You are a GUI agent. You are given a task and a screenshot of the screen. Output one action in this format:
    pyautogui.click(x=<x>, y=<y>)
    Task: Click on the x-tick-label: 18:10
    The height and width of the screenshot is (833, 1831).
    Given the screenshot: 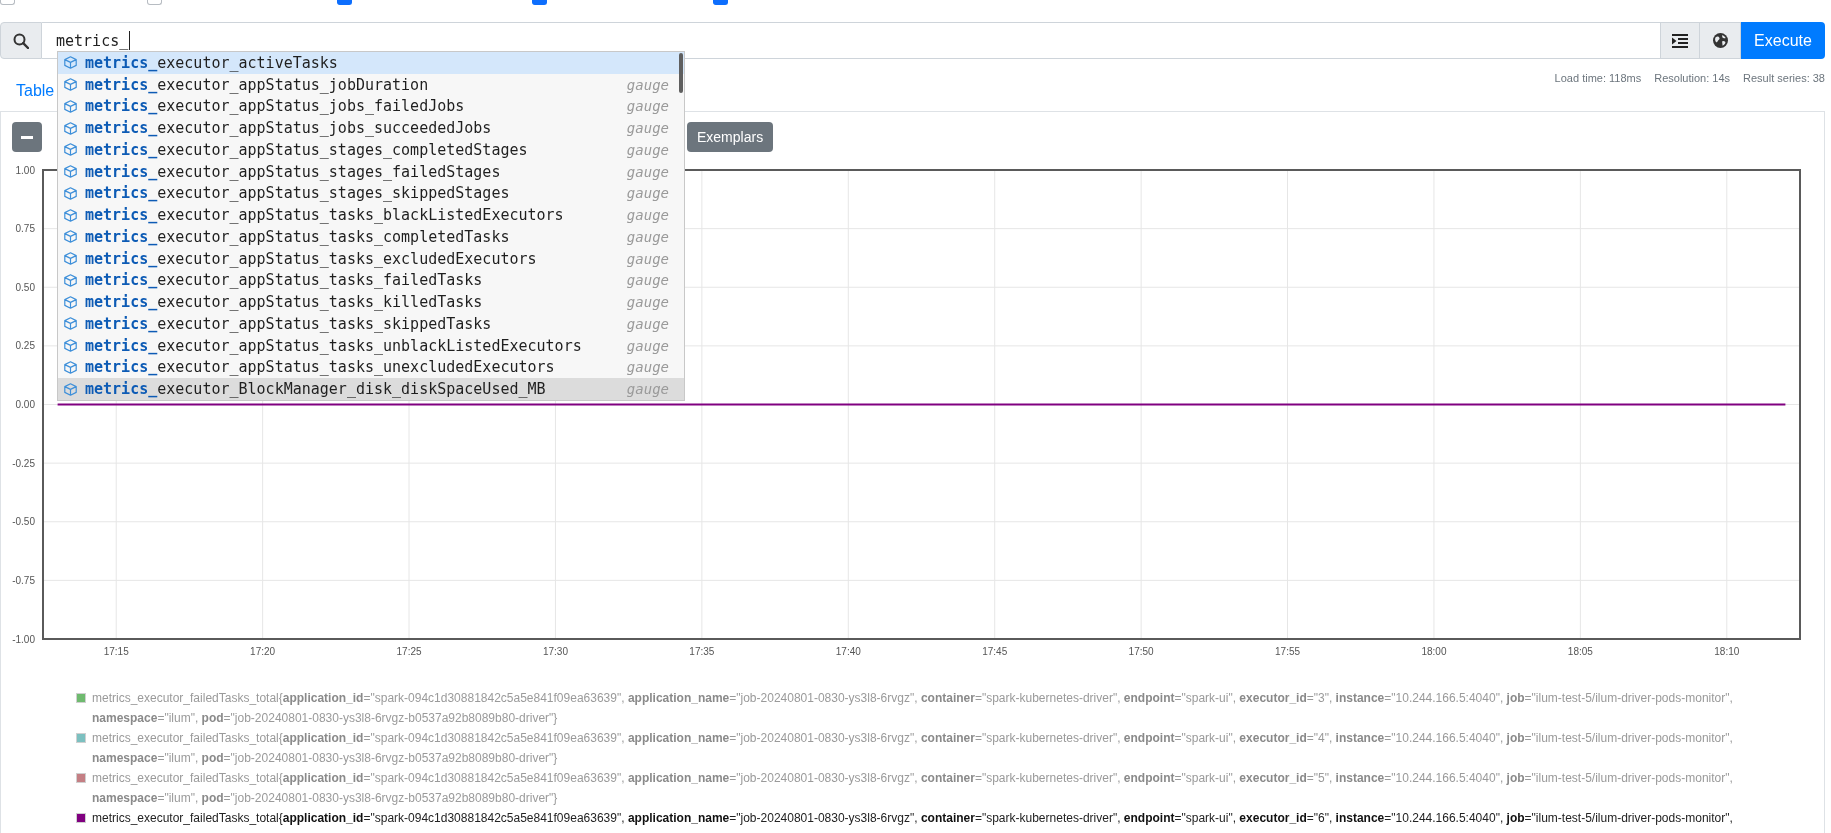 What is the action you would take?
    pyautogui.click(x=1727, y=651)
    